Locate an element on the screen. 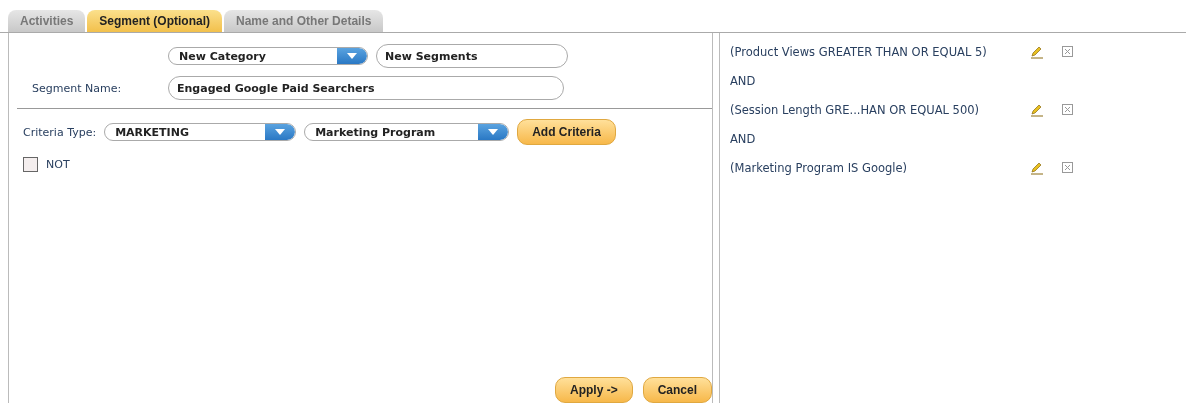 The height and width of the screenshot is (403, 1186). not-label: NOT is located at coordinates (58, 164).